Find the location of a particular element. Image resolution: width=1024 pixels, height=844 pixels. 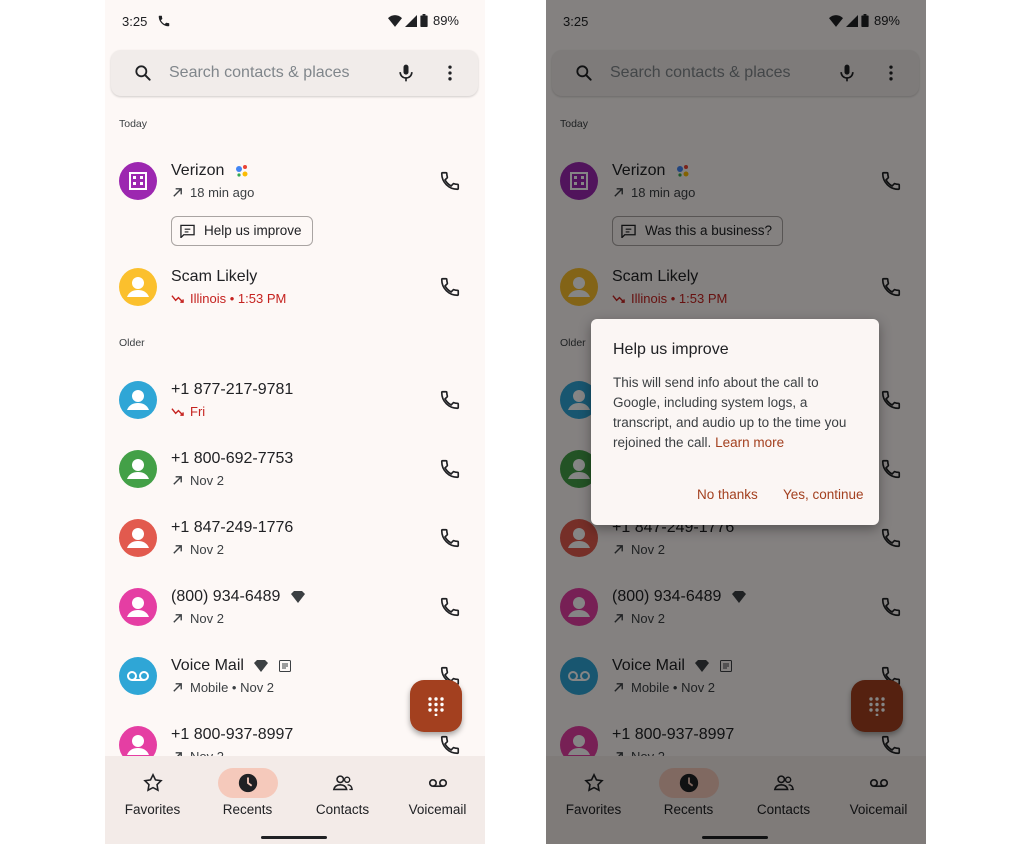

contact-name: +1 800-937-8997 is located at coordinates (232, 734).